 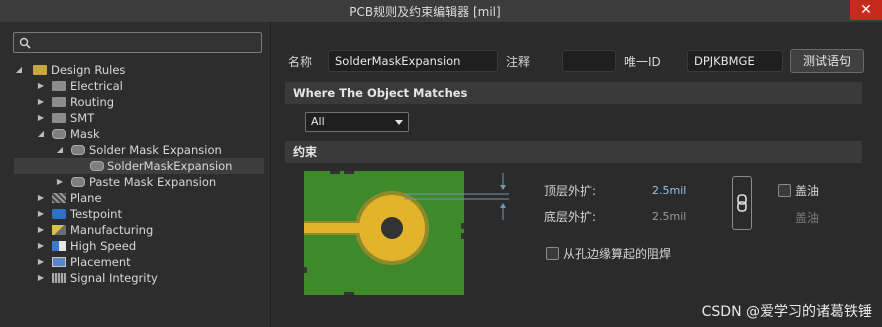 I want to click on title-bar: PCB规则及约束编辑器 [mil] ✕, so click(x=441, y=11).